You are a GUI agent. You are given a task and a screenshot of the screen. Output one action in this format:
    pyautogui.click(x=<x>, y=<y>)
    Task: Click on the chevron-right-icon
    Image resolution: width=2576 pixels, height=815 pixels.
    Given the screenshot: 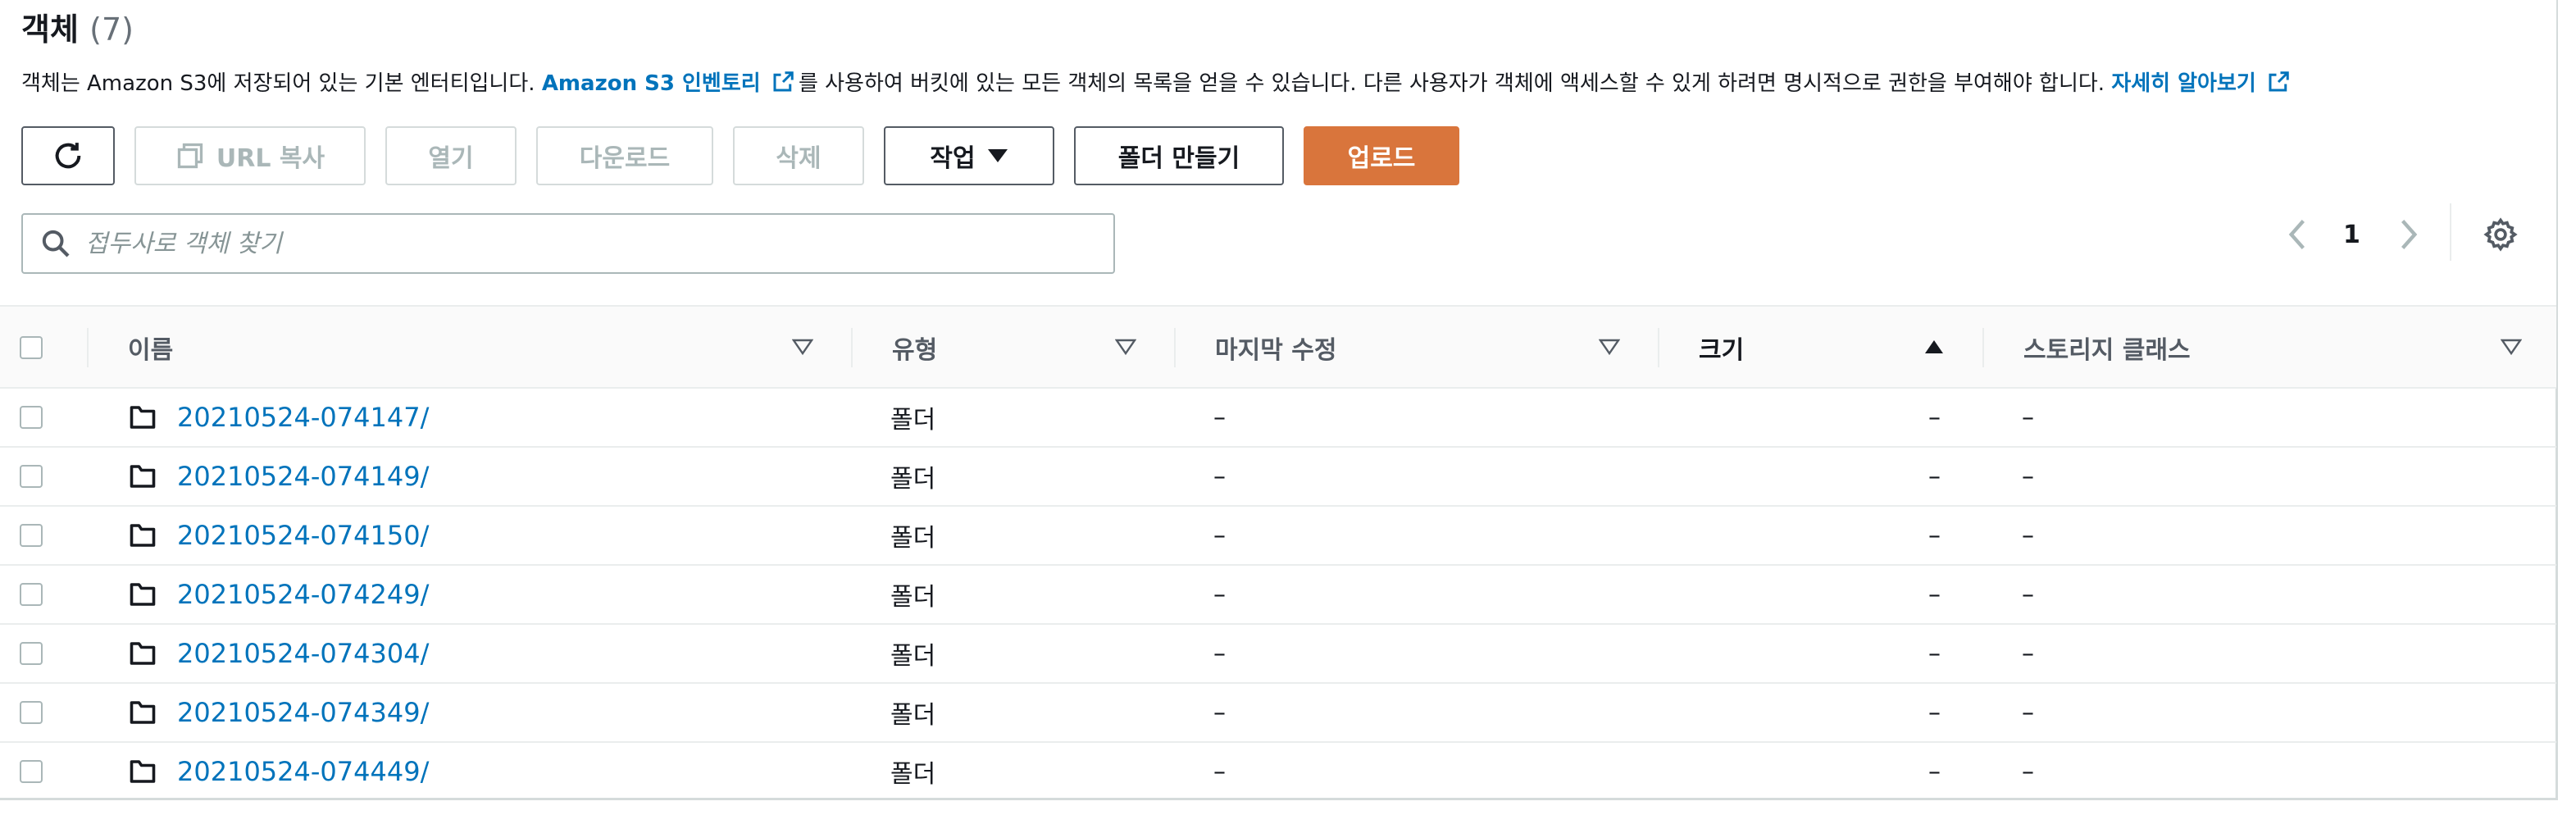 What is the action you would take?
    pyautogui.click(x=2409, y=234)
    